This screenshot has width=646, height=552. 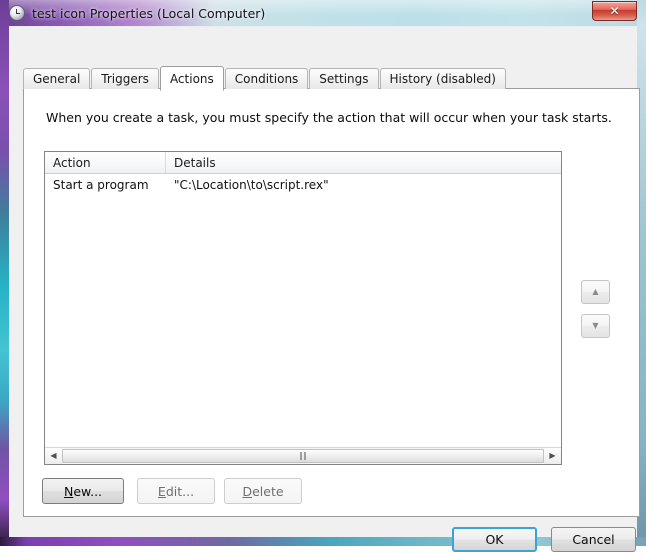 I want to click on cancel-button: Cancel, so click(x=593, y=539).